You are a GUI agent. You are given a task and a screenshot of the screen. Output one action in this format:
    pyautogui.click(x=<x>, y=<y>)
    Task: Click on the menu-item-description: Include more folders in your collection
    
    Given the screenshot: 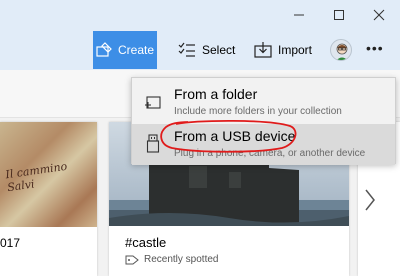 What is the action you would take?
    pyautogui.click(x=258, y=111)
    